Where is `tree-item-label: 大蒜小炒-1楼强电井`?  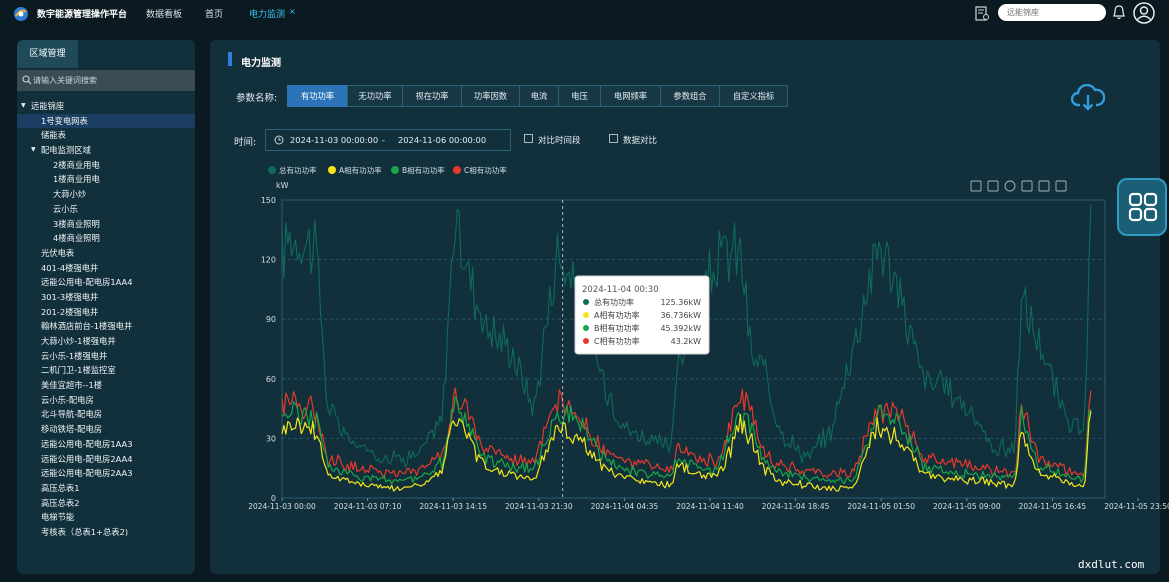
tree-item-label: 大蒜小炒-1楼强电井 is located at coordinates (78, 341).